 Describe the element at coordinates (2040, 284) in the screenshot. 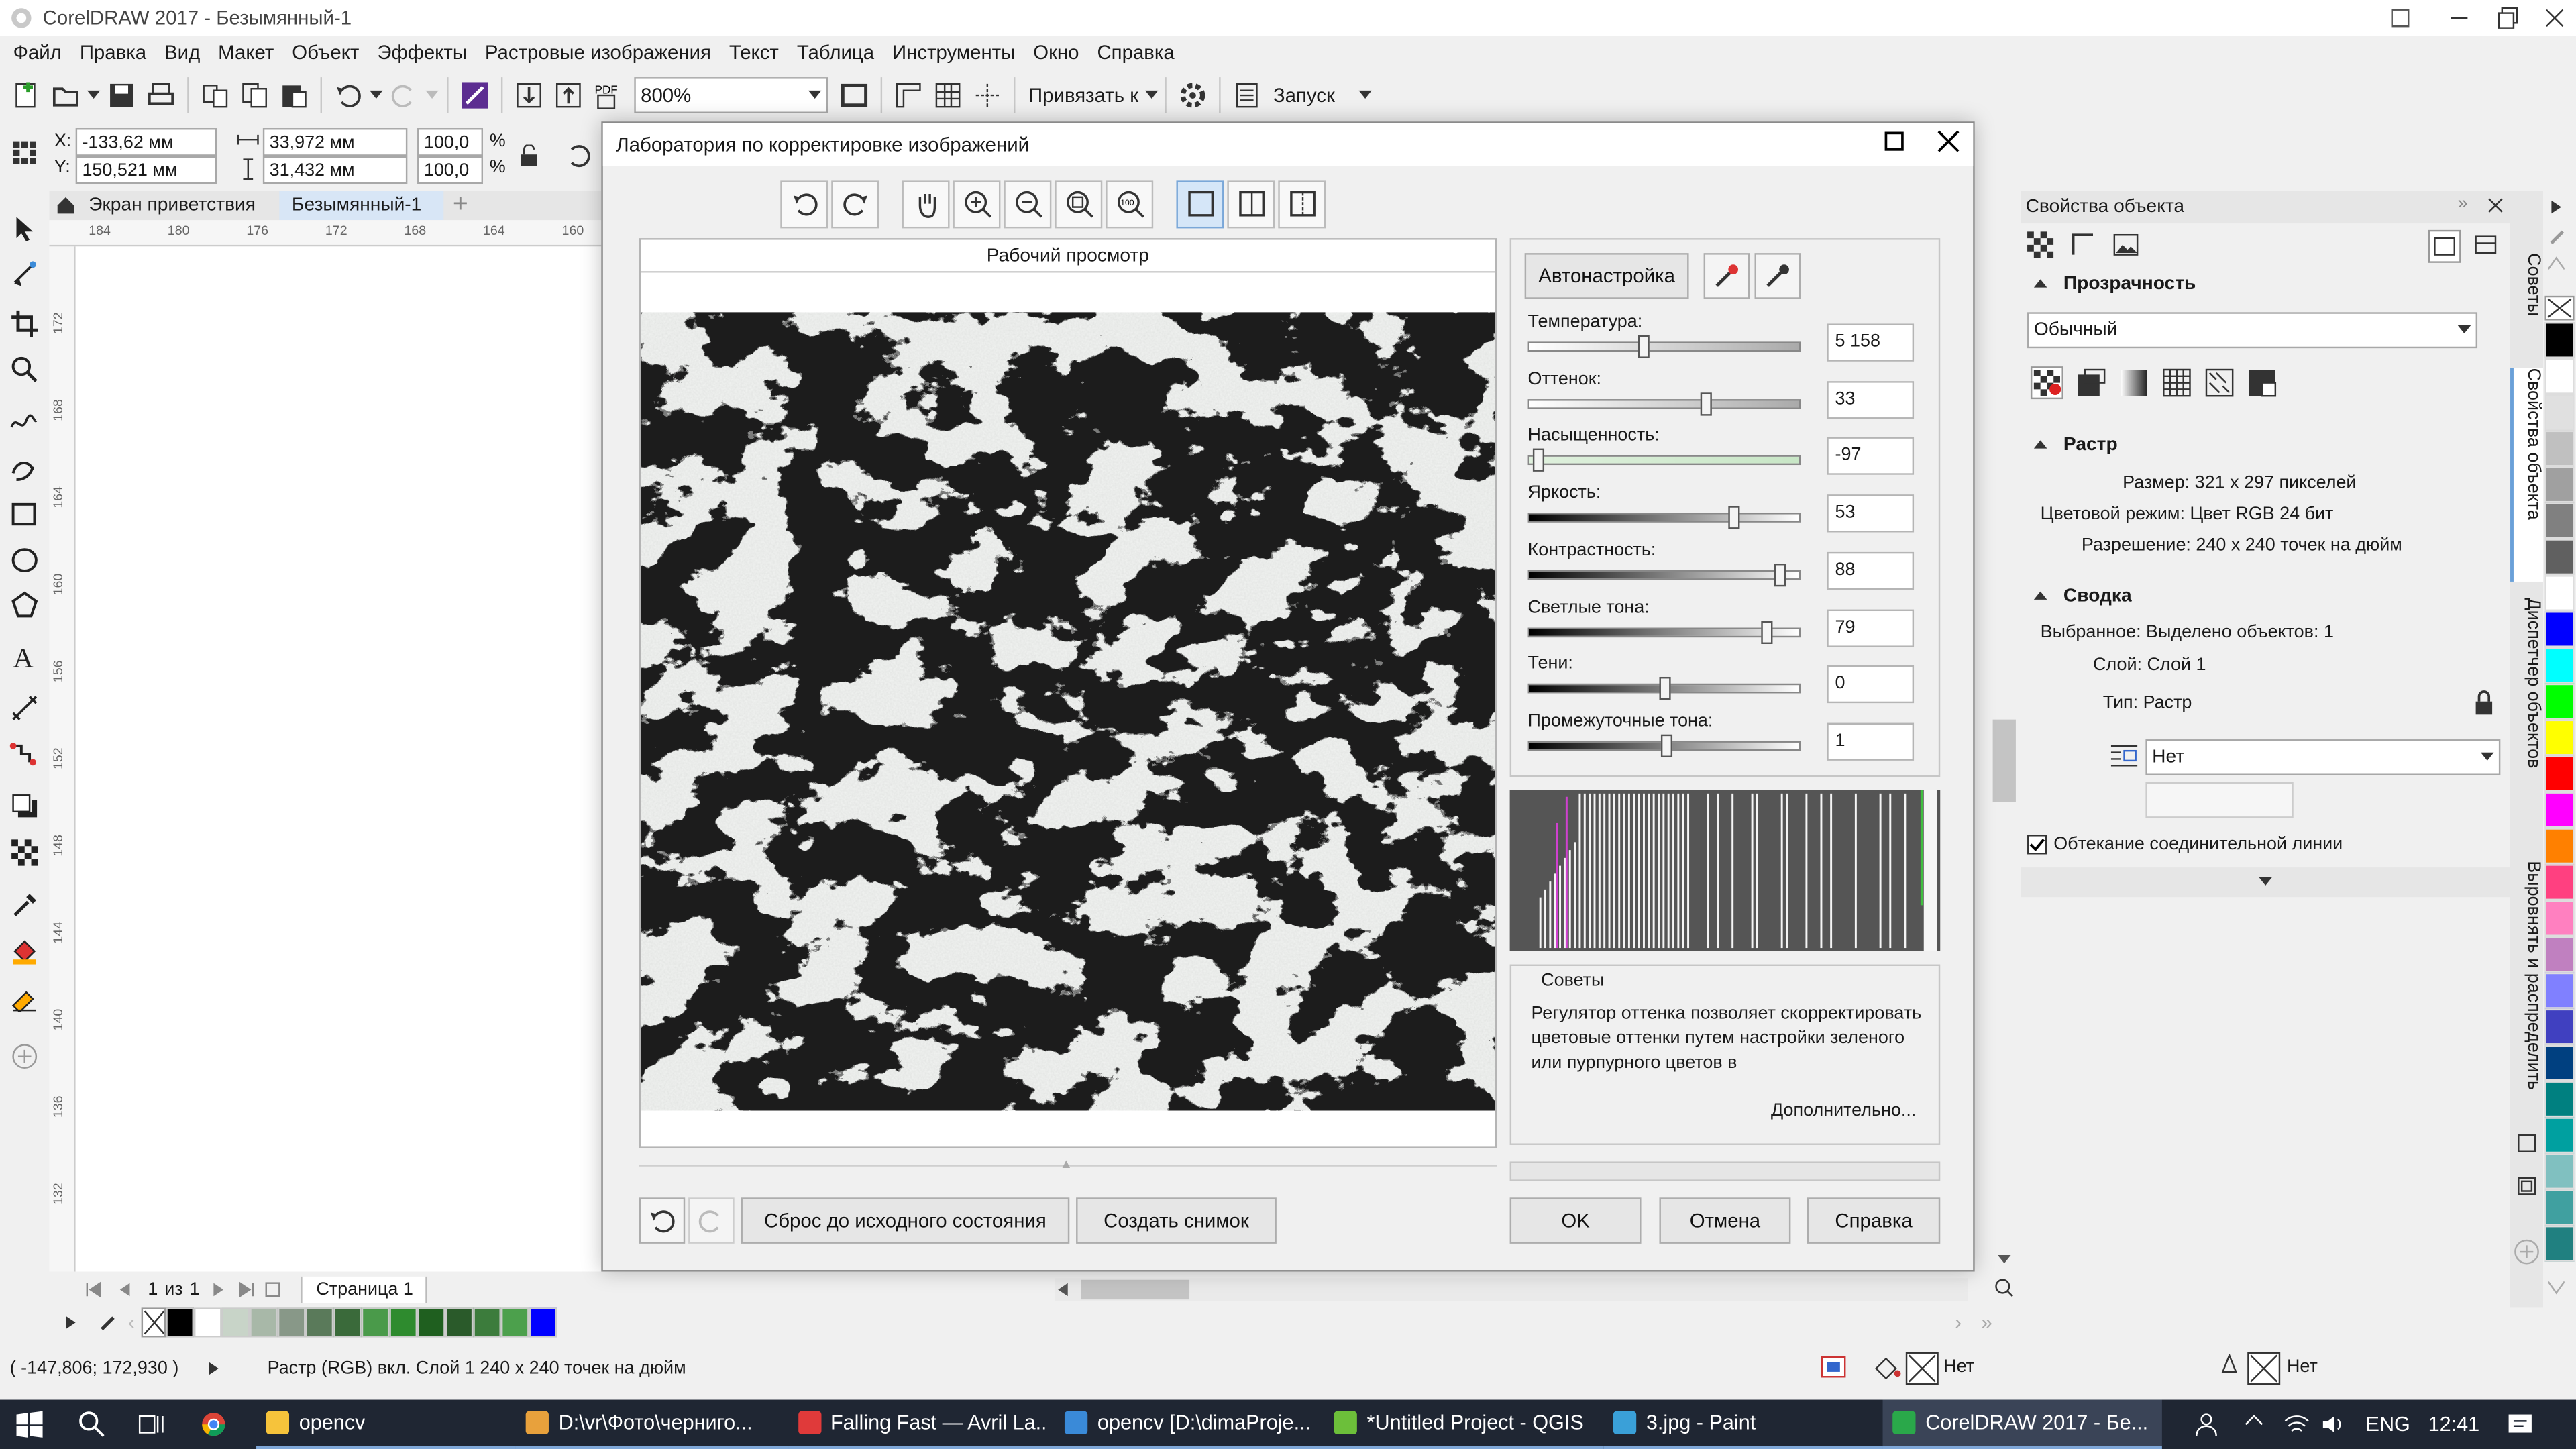

I see `transparency-collapse-icon` at that location.